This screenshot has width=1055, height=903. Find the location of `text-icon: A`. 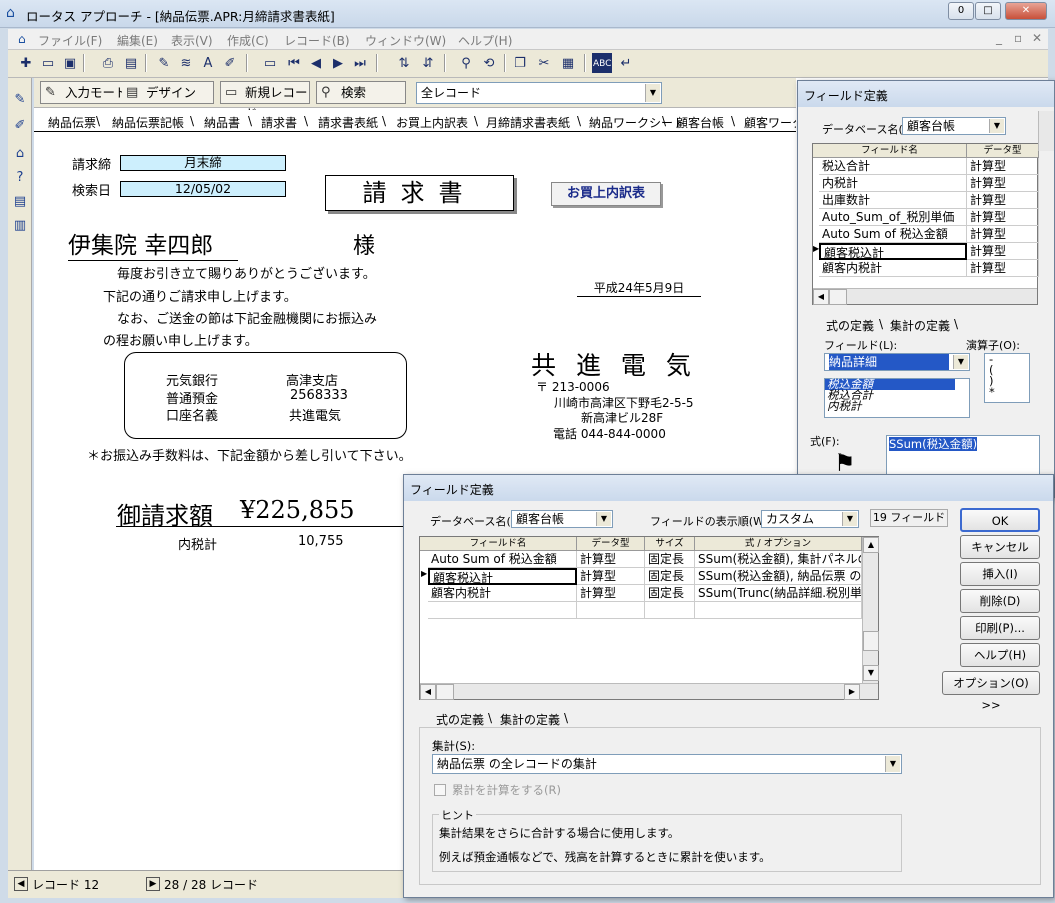

text-icon: A is located at coordinates (208, 63).